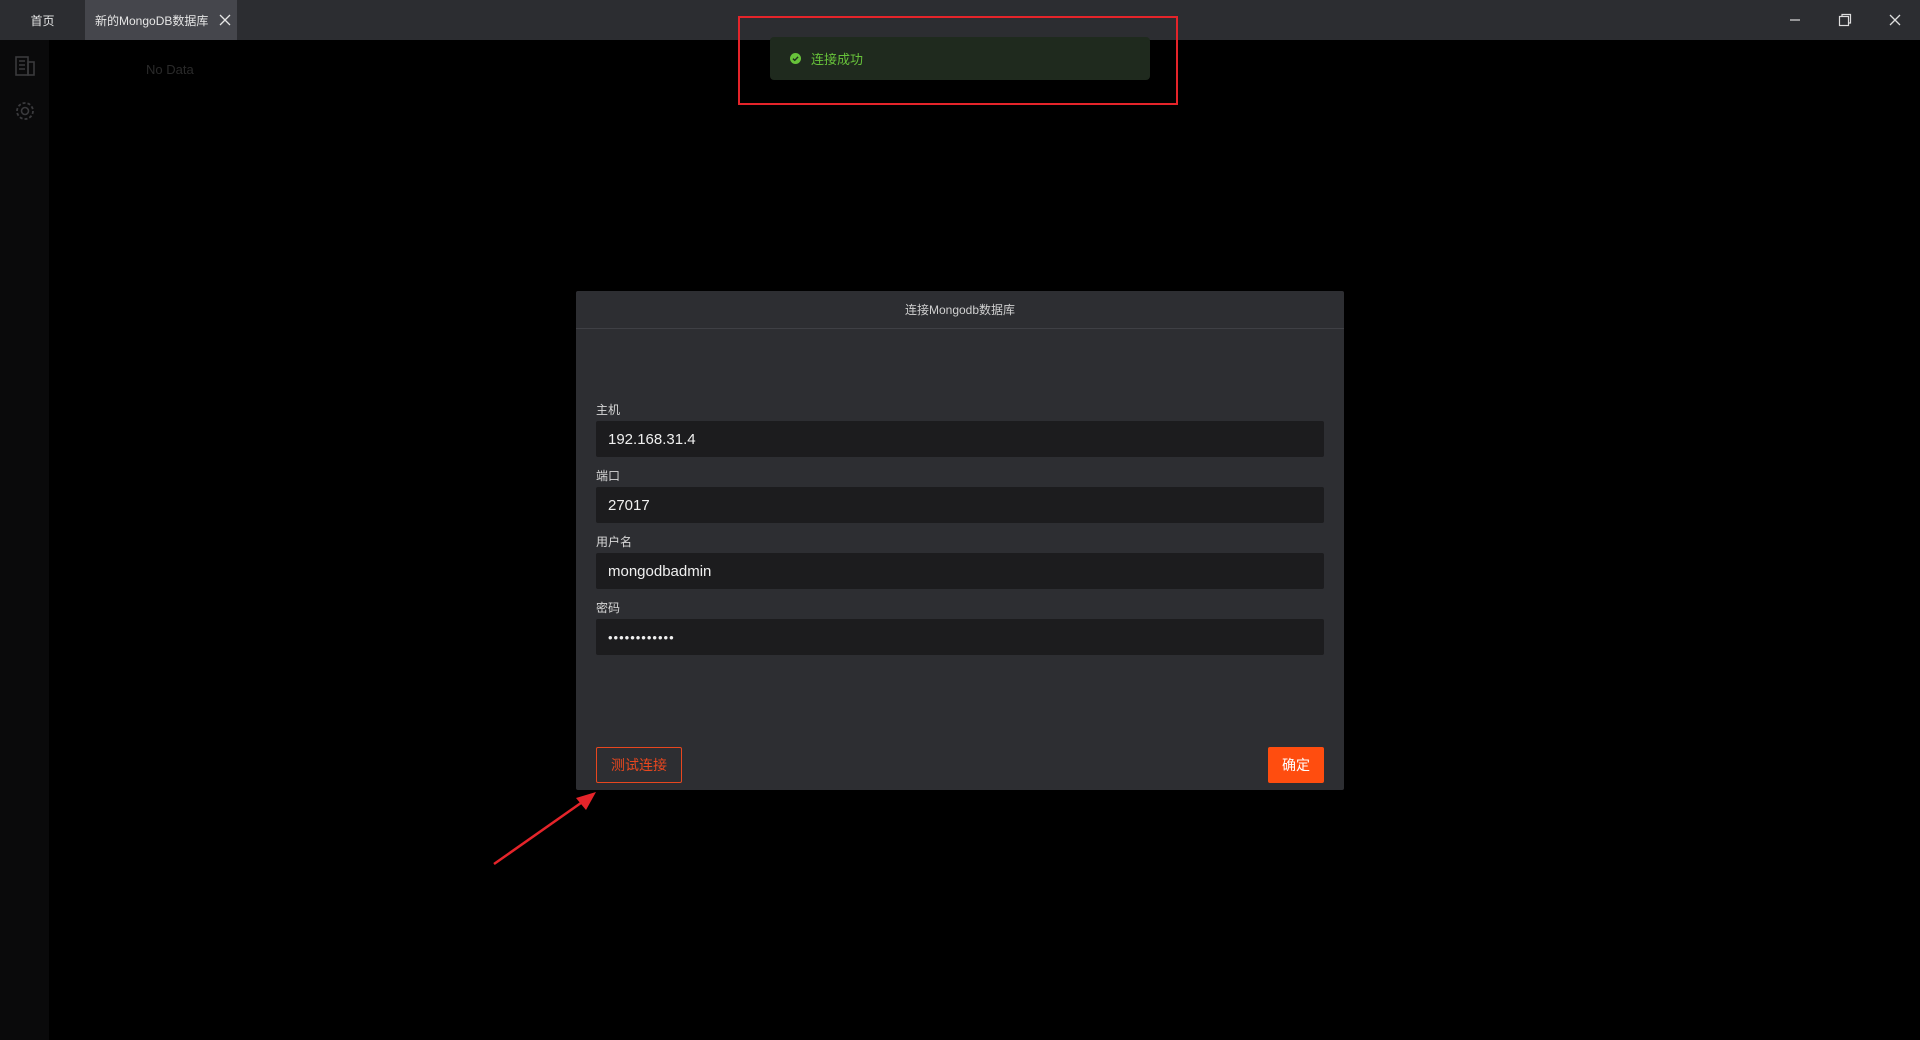  Describe the element at coordinates (960, 439) in the screenshot. I see `host-input` at that location.